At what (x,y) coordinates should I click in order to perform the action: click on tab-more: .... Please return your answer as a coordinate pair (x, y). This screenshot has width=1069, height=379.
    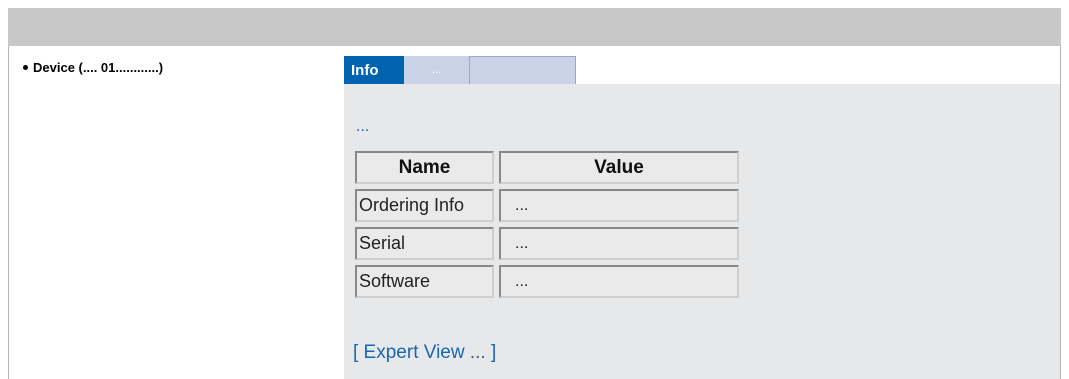
    Looking at the image, I should click on (437, 70).